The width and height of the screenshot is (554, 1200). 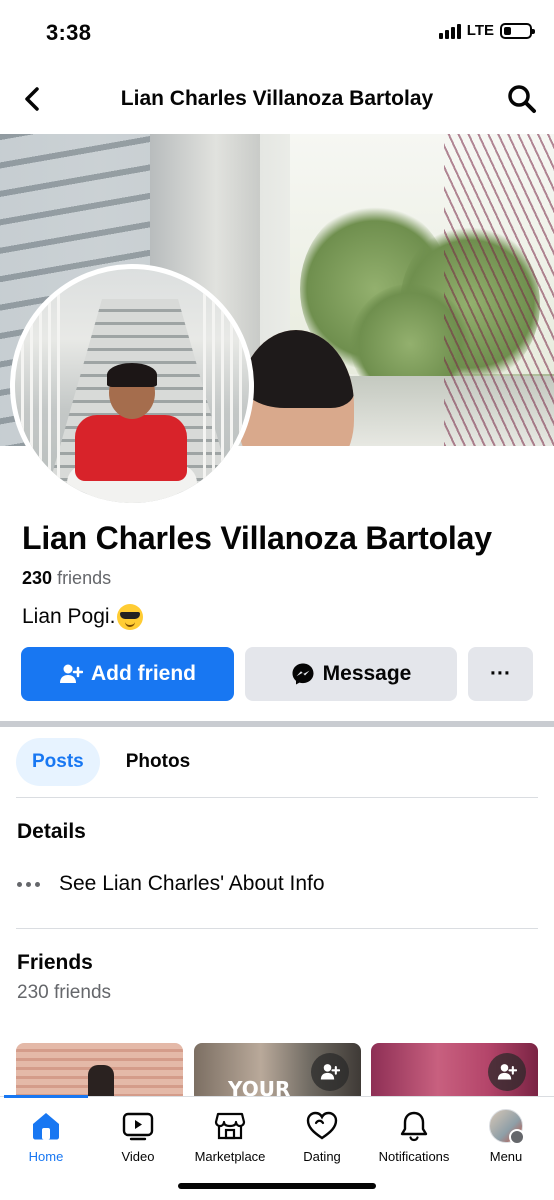 I want to click on home-indicator, so click(x=277, y=1186).